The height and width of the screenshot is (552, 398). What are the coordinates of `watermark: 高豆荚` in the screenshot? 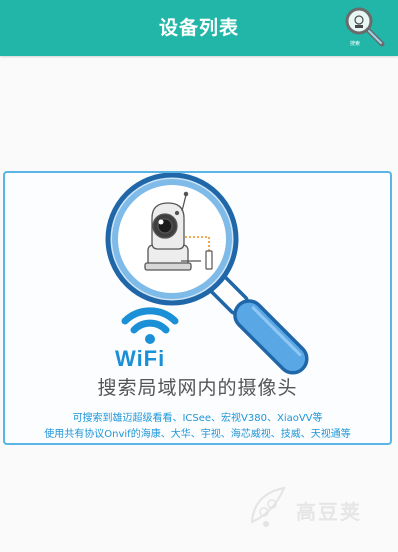 It's located at (309, 507).